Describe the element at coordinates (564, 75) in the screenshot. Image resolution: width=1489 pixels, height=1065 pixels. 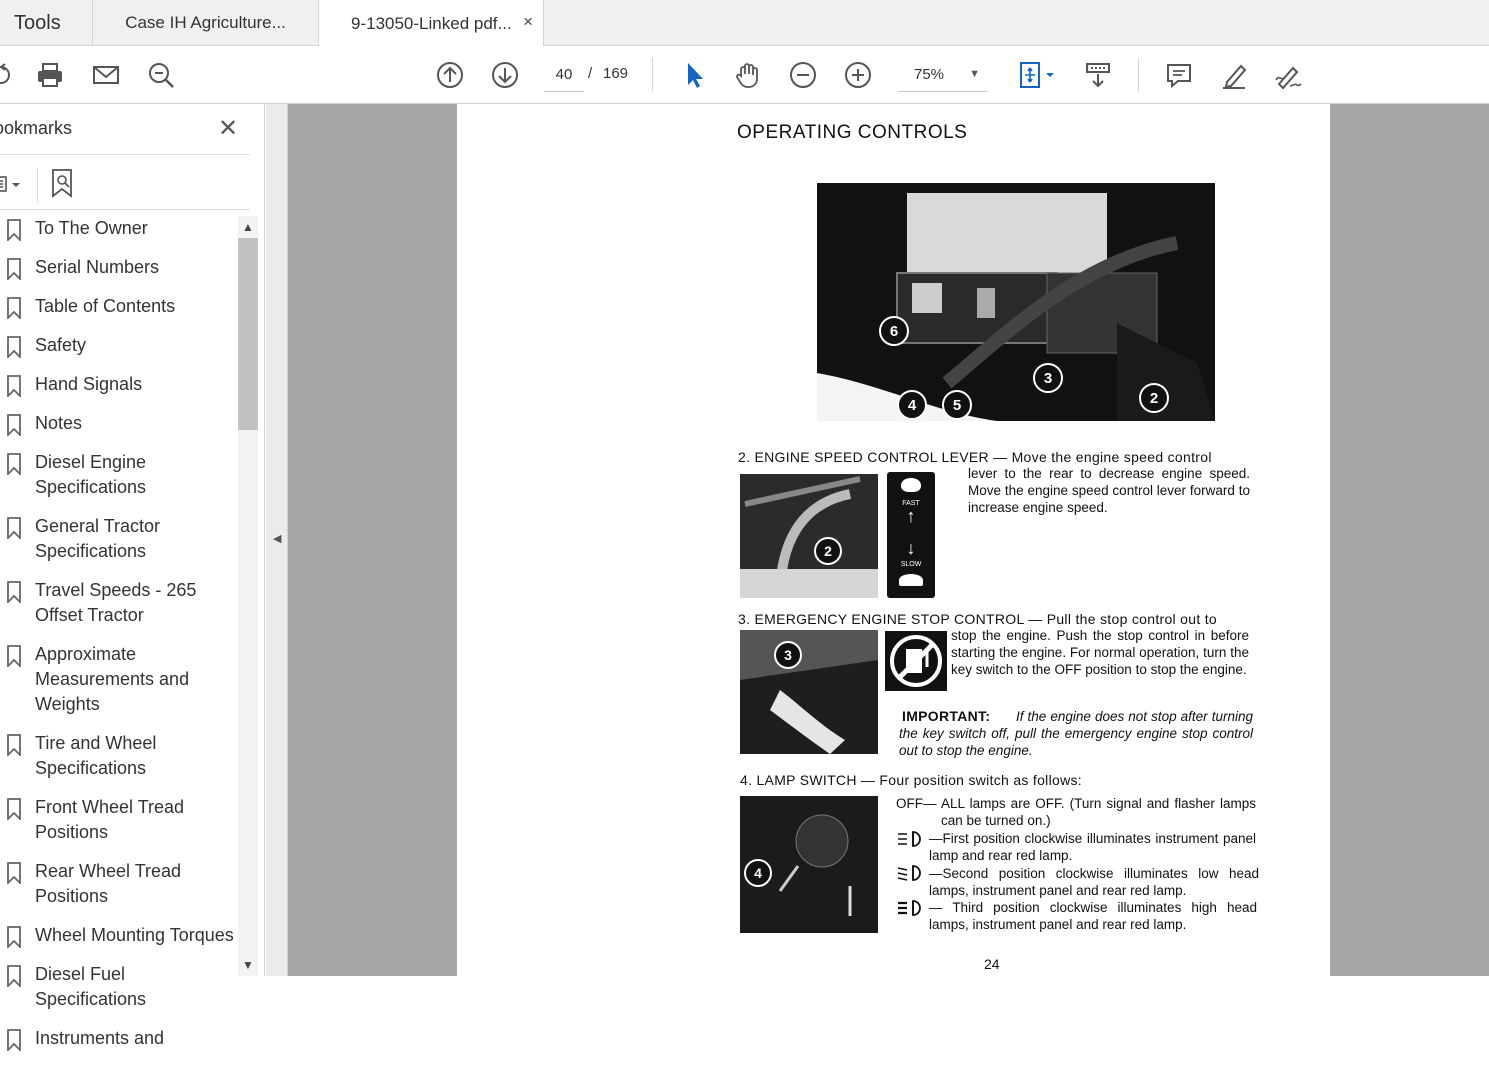
I see `page-number-input: 40` at that location.